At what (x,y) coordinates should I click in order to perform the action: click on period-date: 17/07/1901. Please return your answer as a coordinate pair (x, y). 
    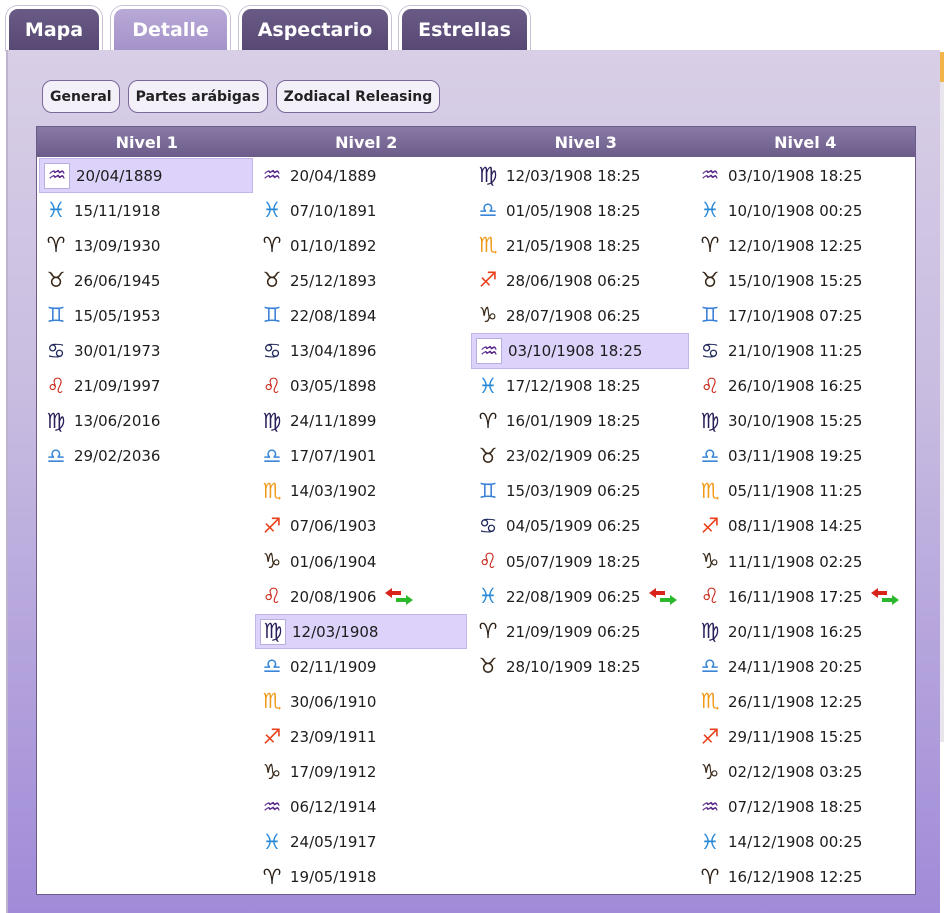
    Looking at the image, I should click on (333, 456).